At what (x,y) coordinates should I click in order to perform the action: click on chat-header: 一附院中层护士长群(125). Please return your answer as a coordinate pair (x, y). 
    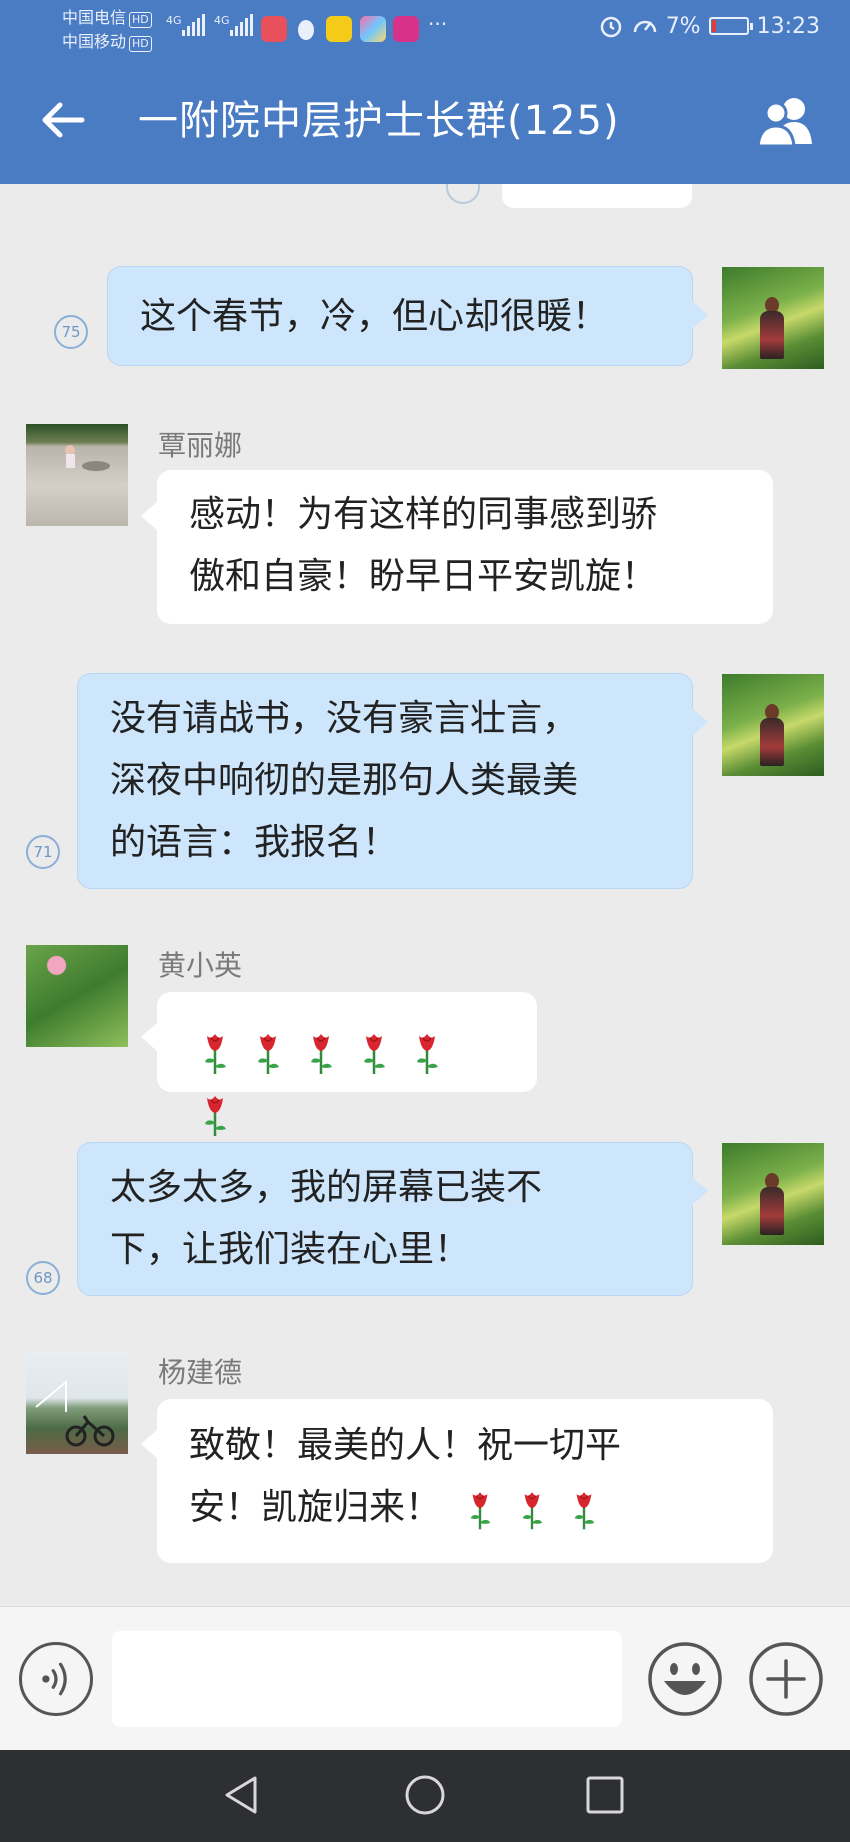
    Looking at the image, I should click on (425, 122).